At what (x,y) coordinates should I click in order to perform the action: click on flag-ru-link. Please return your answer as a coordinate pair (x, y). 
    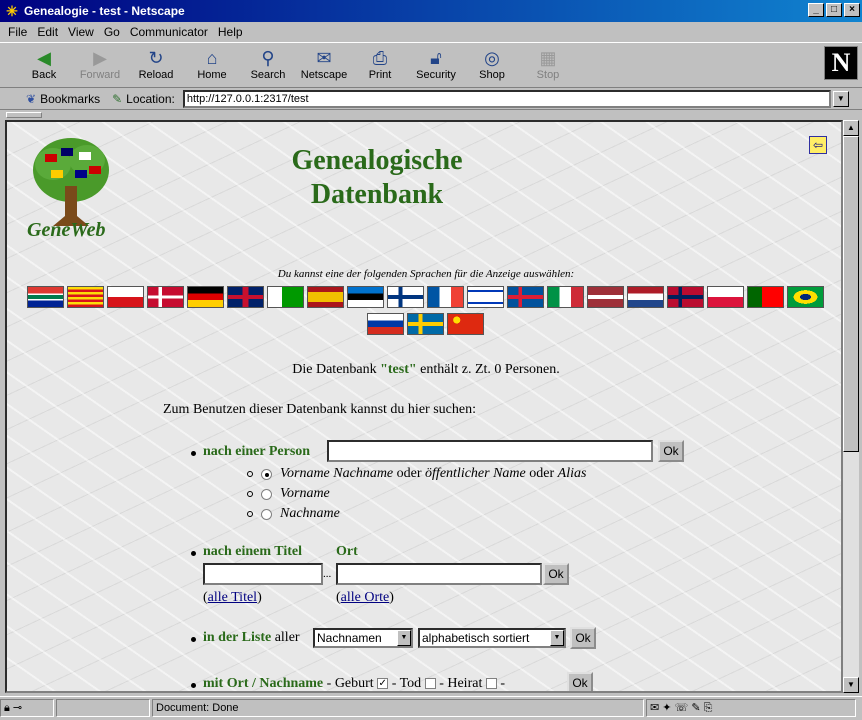
    Looking at the image, I should click on (385, 324).